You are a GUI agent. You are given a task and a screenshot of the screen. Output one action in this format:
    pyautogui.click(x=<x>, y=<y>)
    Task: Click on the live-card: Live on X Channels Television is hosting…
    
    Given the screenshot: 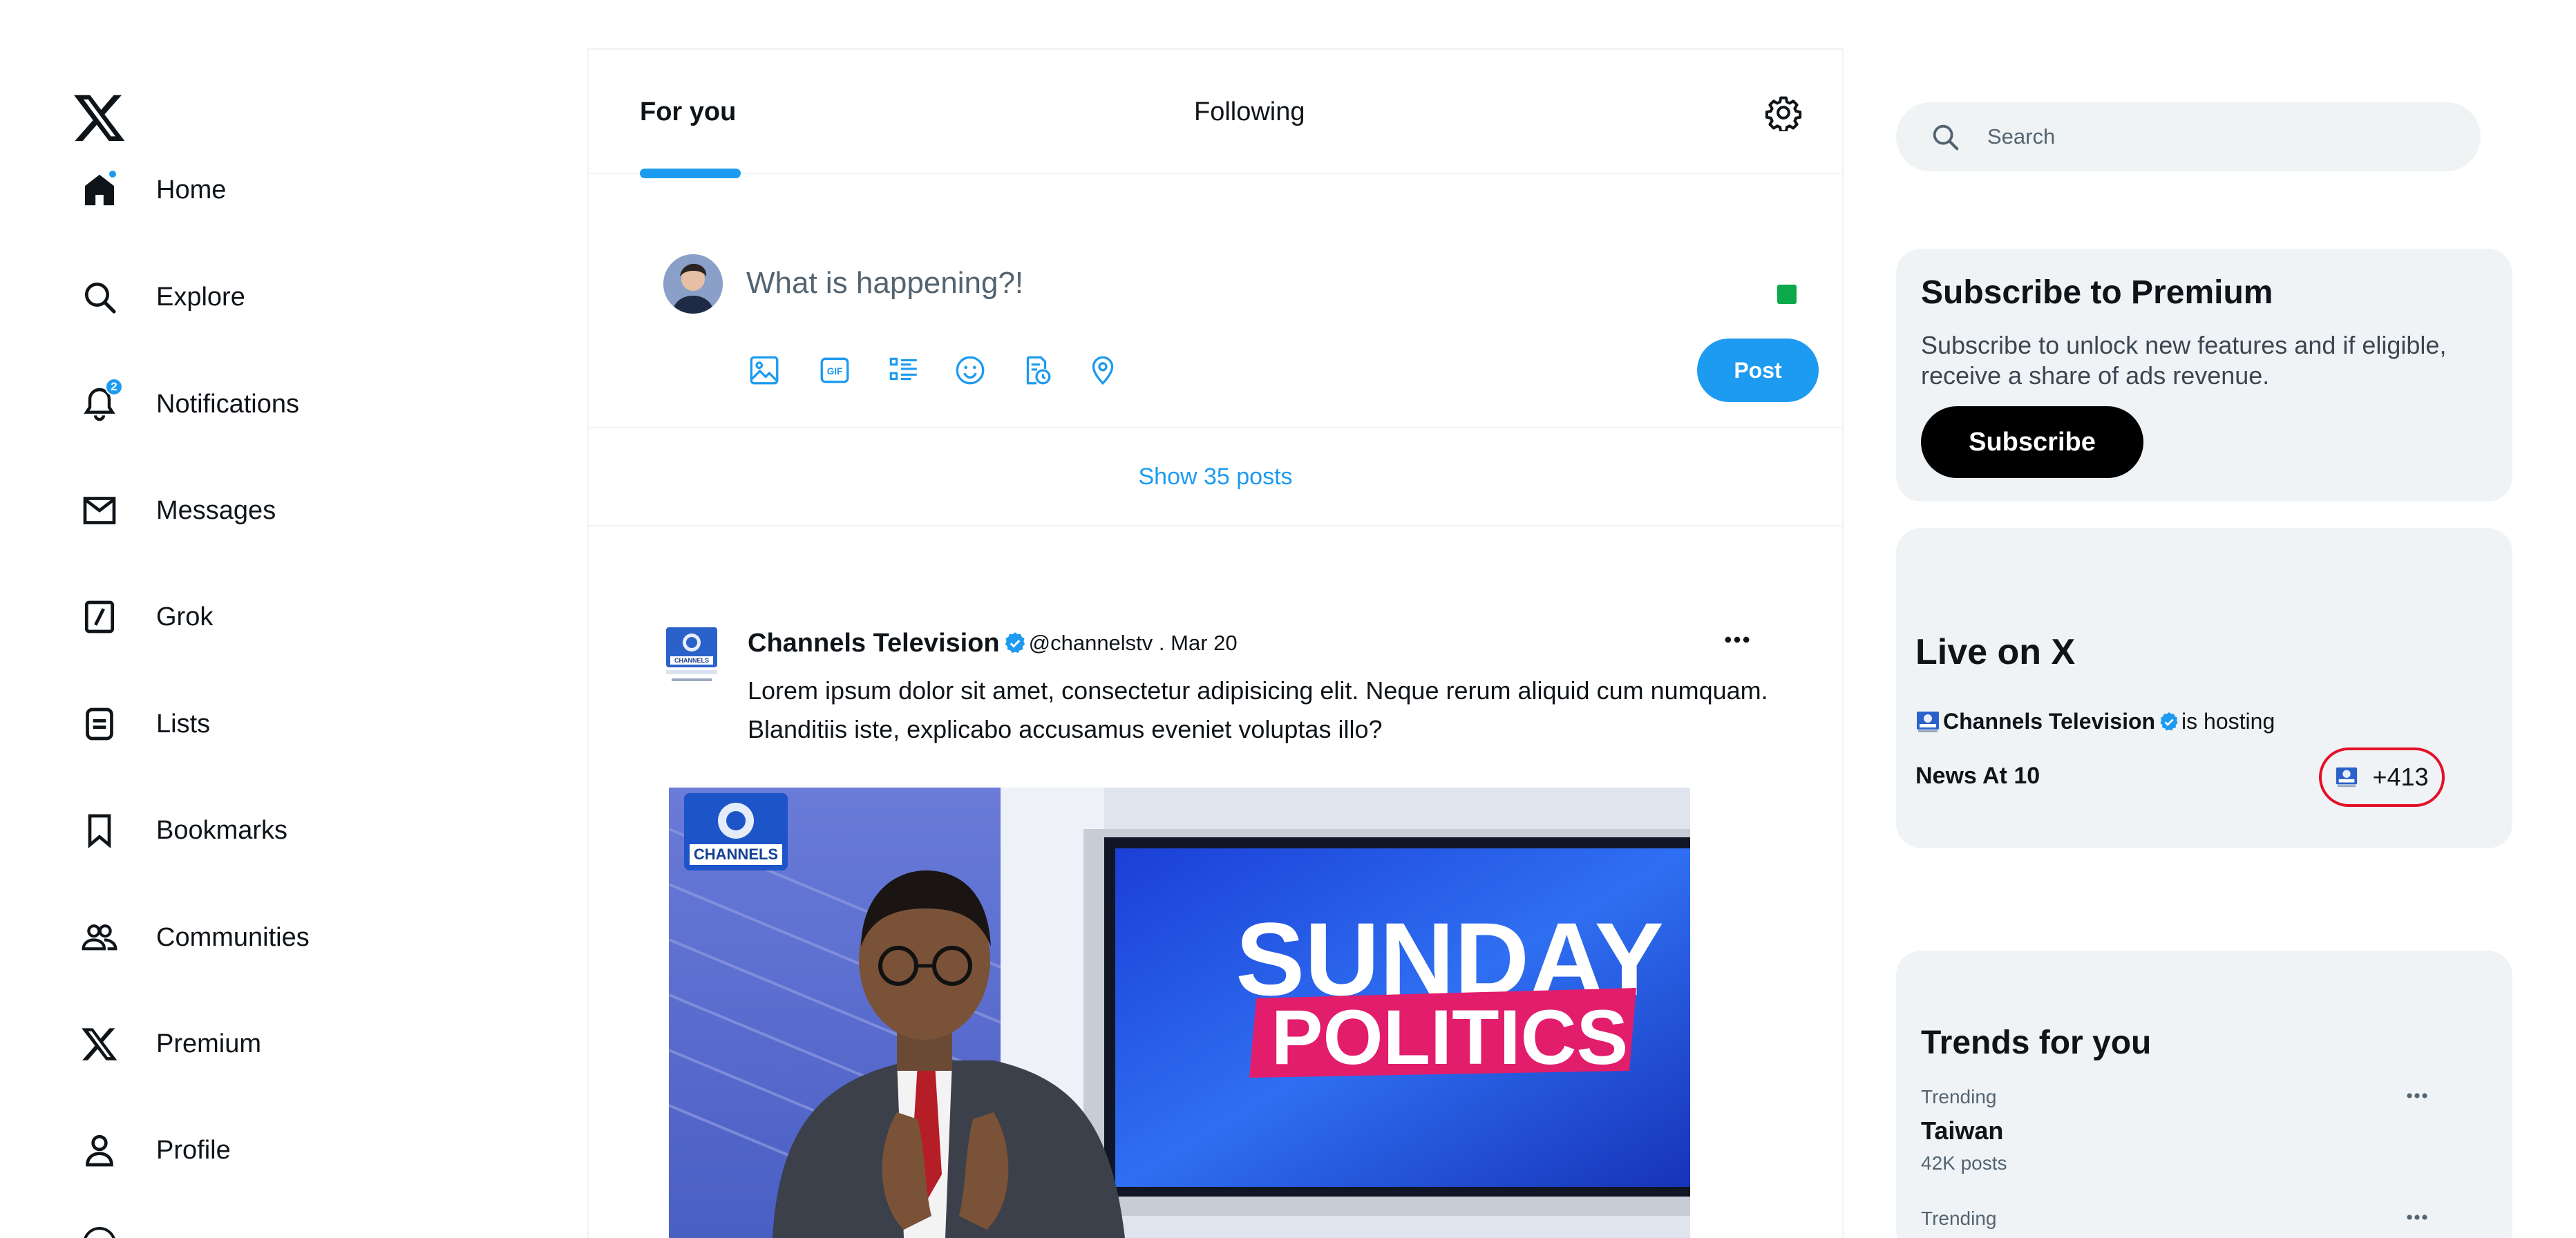 What is the action you would take?
    pyautogui.click(x=2204, y=688)
    